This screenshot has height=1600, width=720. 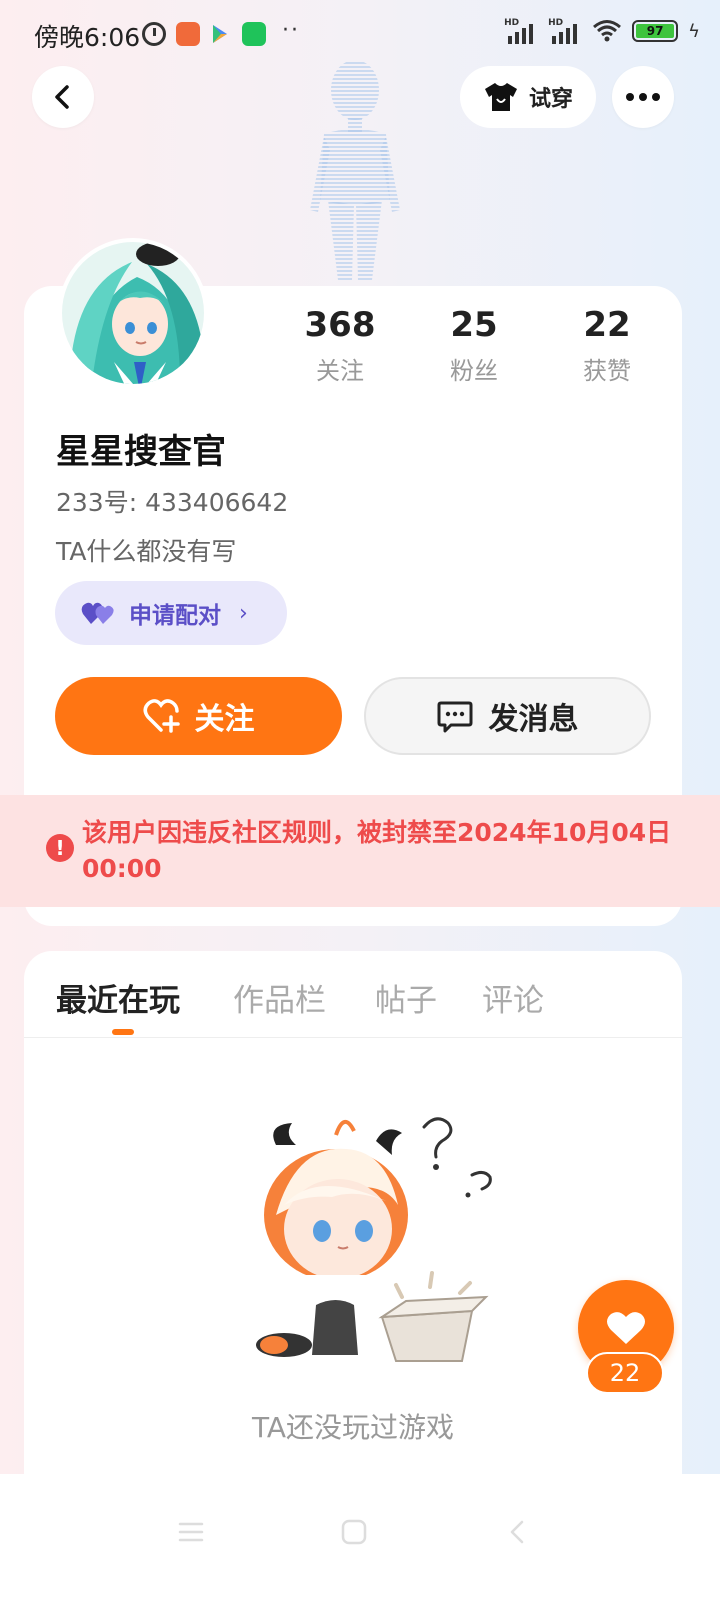 I want to click on tshirt-icon, so click(x=500, y=97).